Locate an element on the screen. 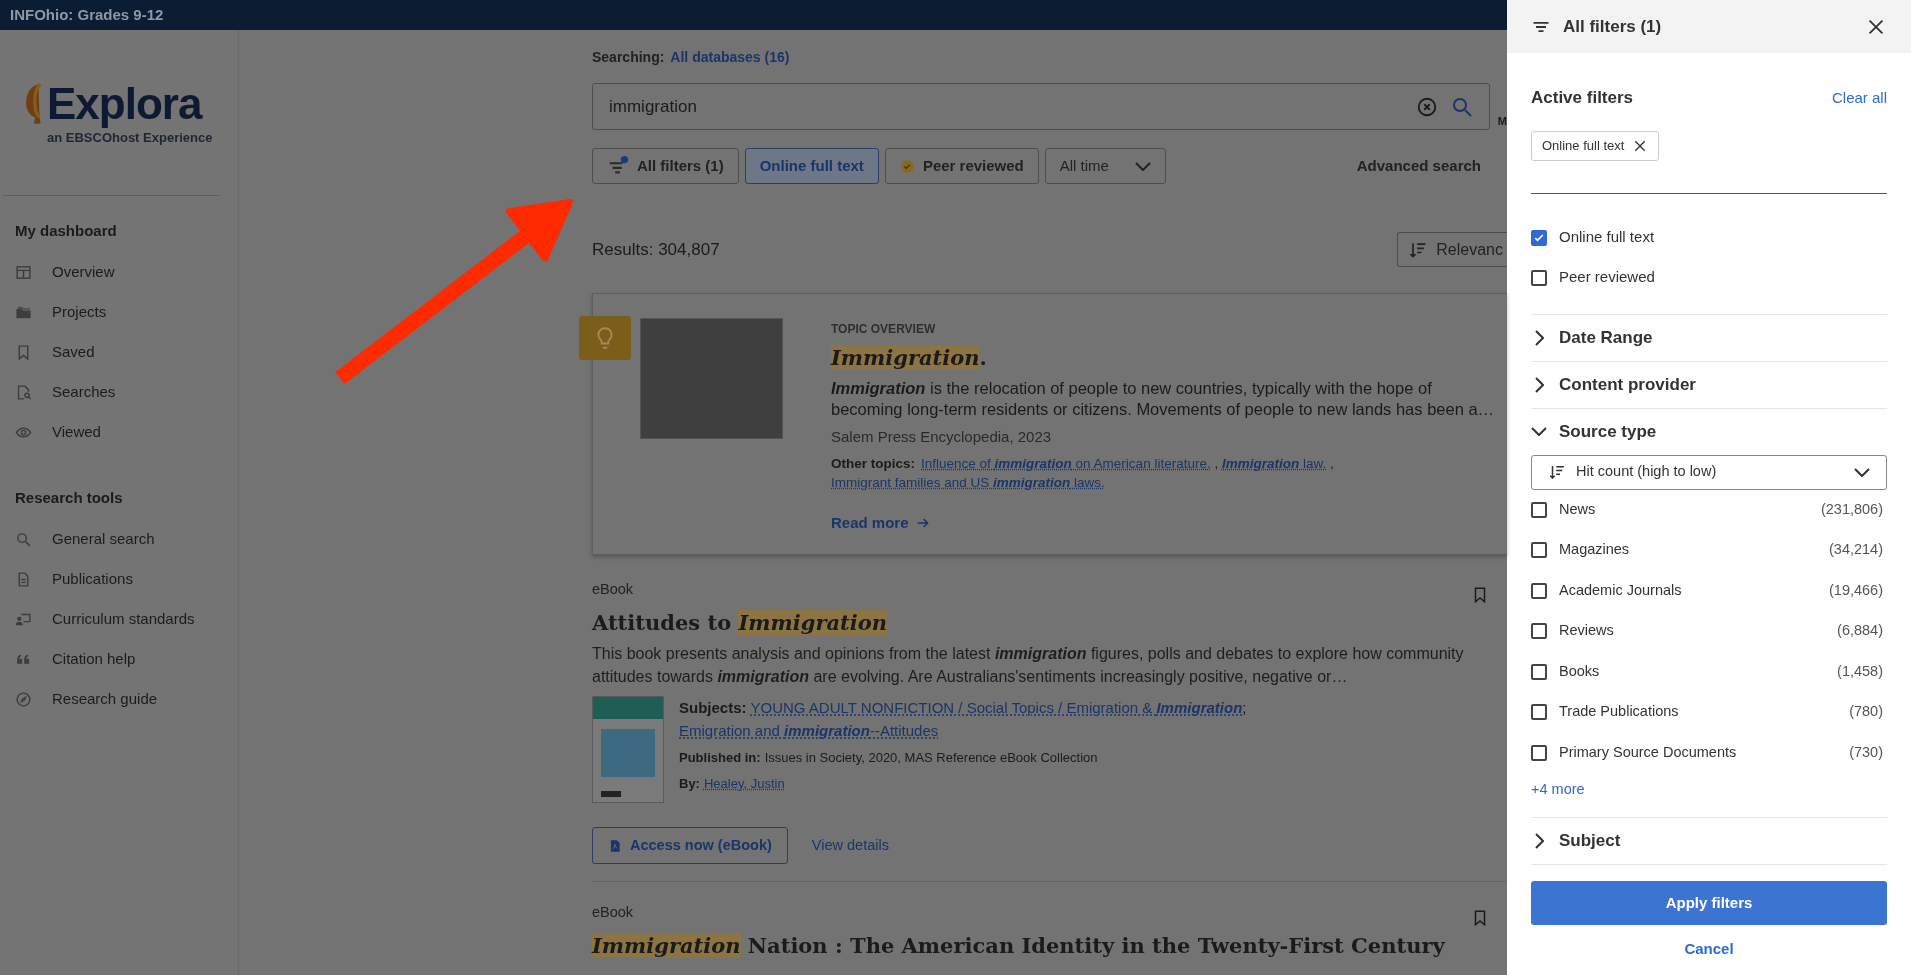 The image size is (1911, 975). sidebar-item: Projects is located at coordinates (119, 312).